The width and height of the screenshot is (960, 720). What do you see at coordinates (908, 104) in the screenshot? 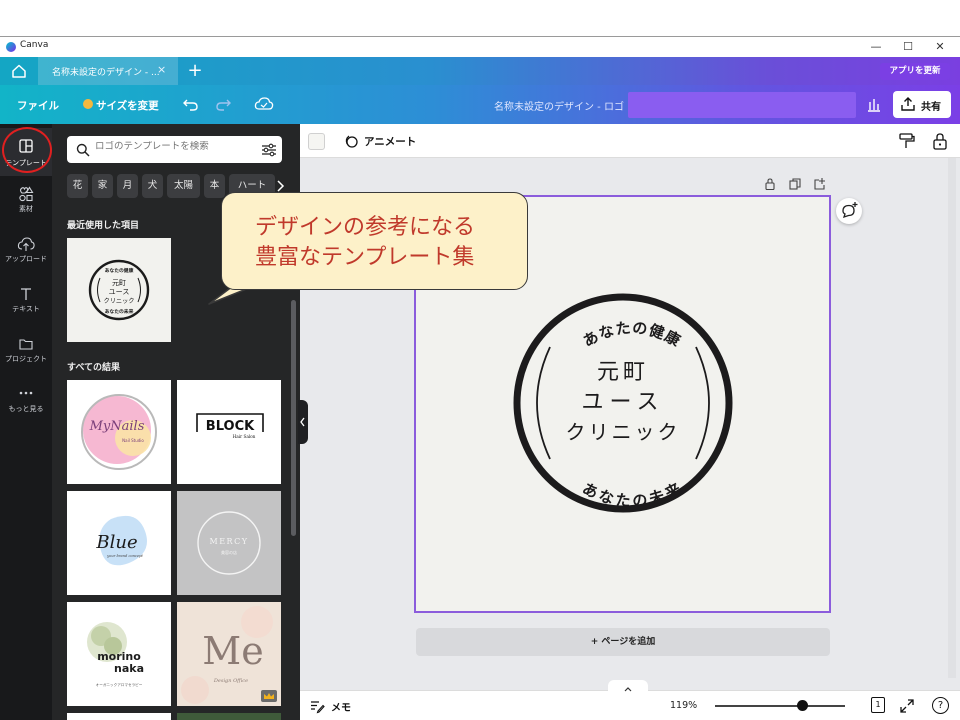
I see `share-upload-icon` at bounding box center [908, 104].